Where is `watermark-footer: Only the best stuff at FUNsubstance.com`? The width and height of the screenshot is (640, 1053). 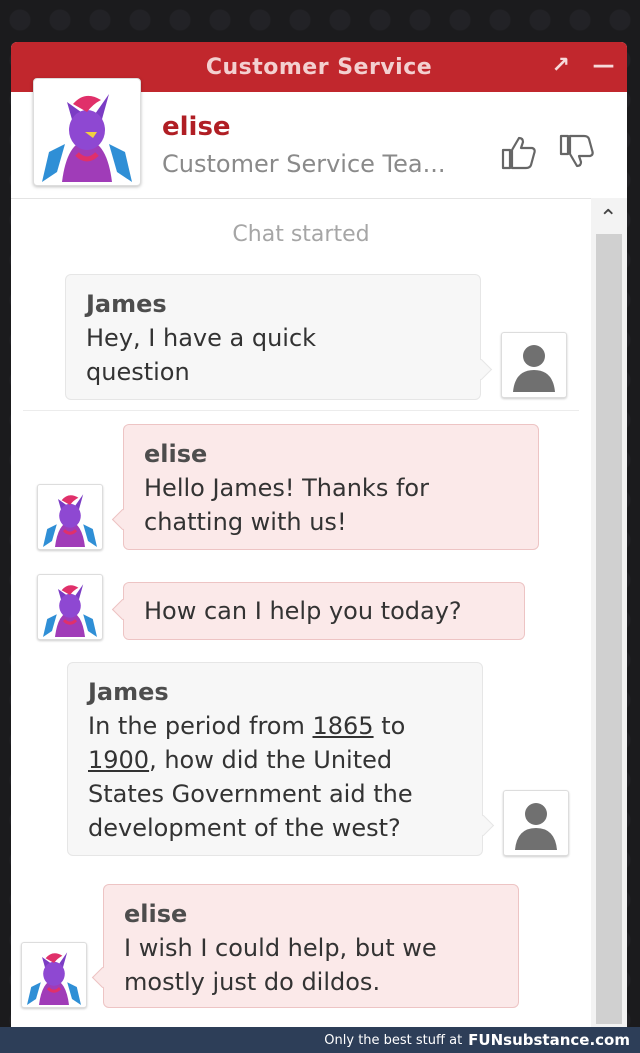
watermark-footer: Only the best stuff at FUNsubstance.com is located at coordinates (320, 1040).